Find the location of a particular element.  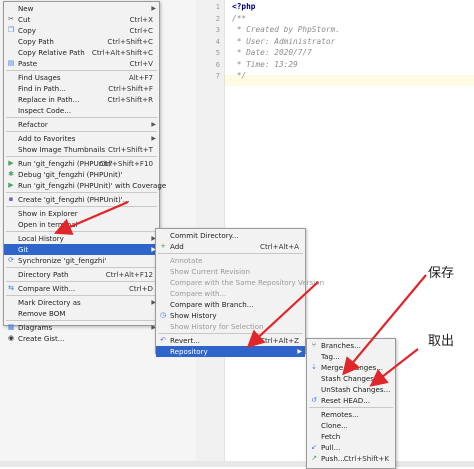

reset-icon: ↺ is located at coordinates (314, 400).